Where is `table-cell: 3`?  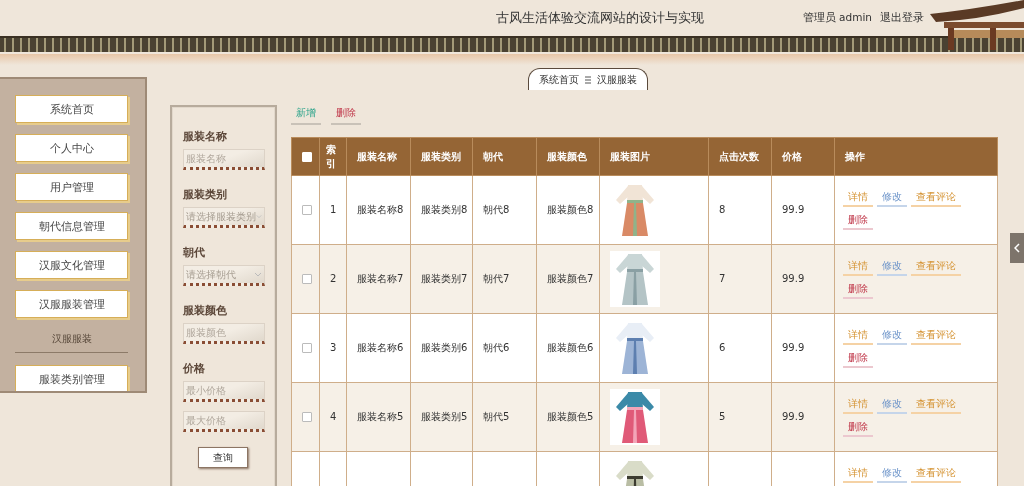
table-cell: 3 is located at coordinates (333, 347).